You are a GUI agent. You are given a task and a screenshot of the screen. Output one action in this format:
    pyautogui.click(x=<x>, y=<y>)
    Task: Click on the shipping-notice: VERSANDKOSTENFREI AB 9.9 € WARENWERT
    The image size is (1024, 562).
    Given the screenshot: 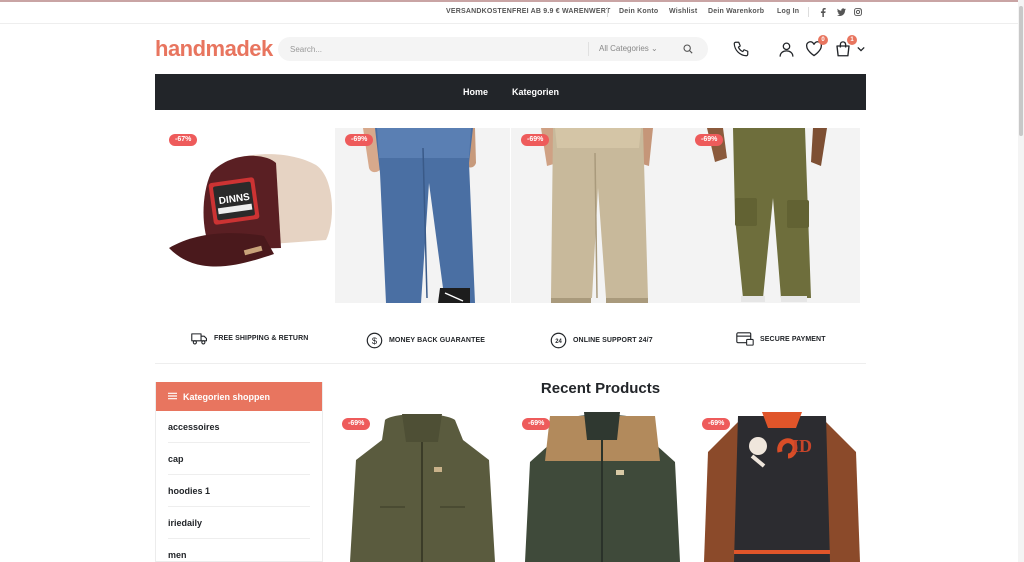 What is the action you would take?
    pyautogui.click(x=528, y=11)
    